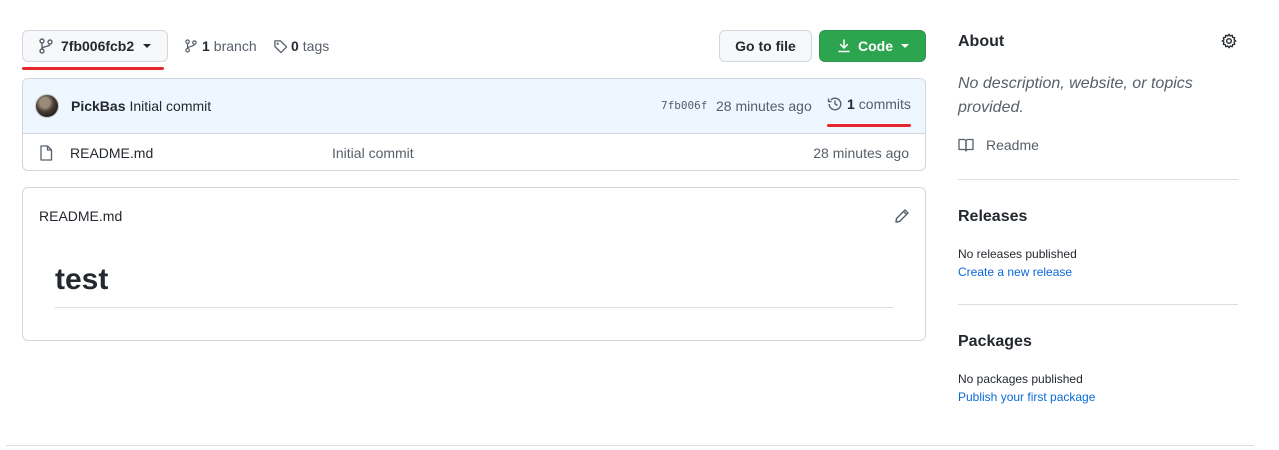 The image size is (1279, 450). I want to click on commit-author: PickBas, so click(98, 106).